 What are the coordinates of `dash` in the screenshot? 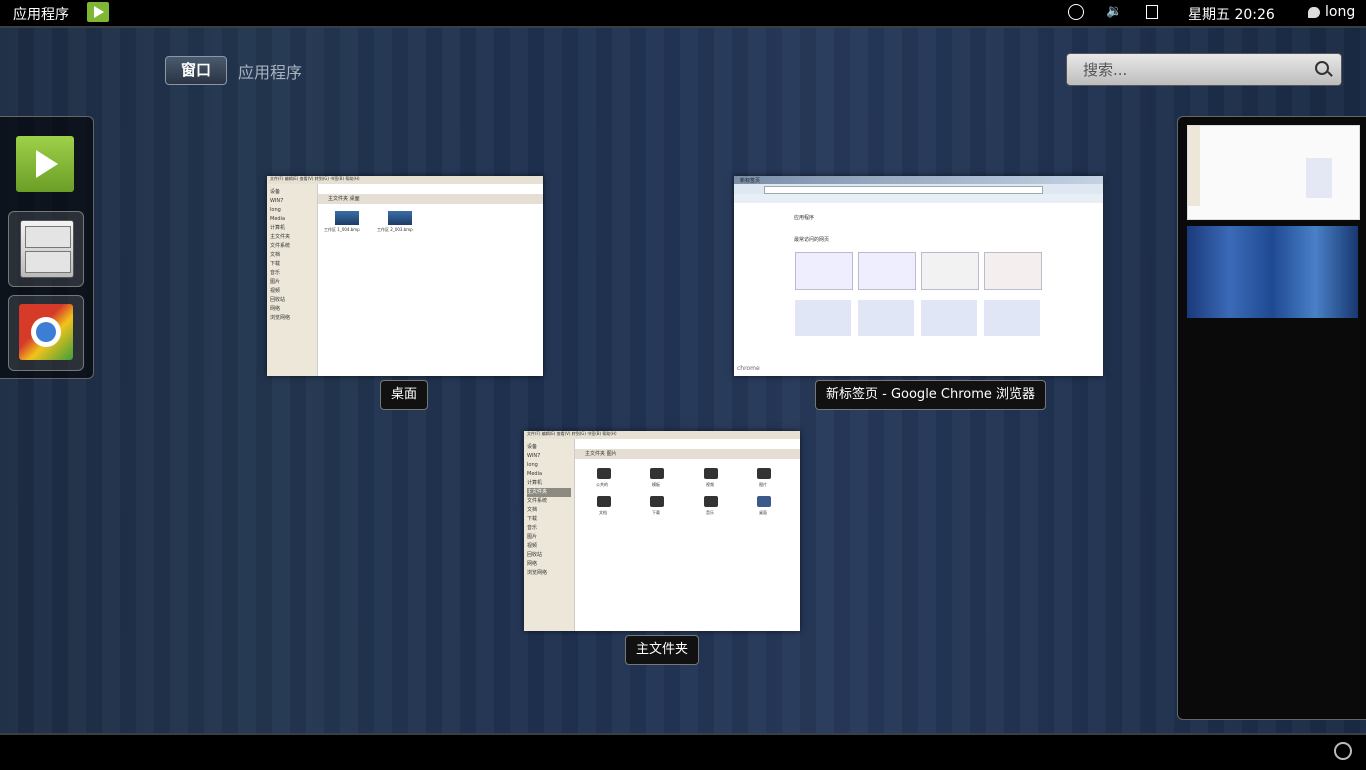 It's located at (47, 247).